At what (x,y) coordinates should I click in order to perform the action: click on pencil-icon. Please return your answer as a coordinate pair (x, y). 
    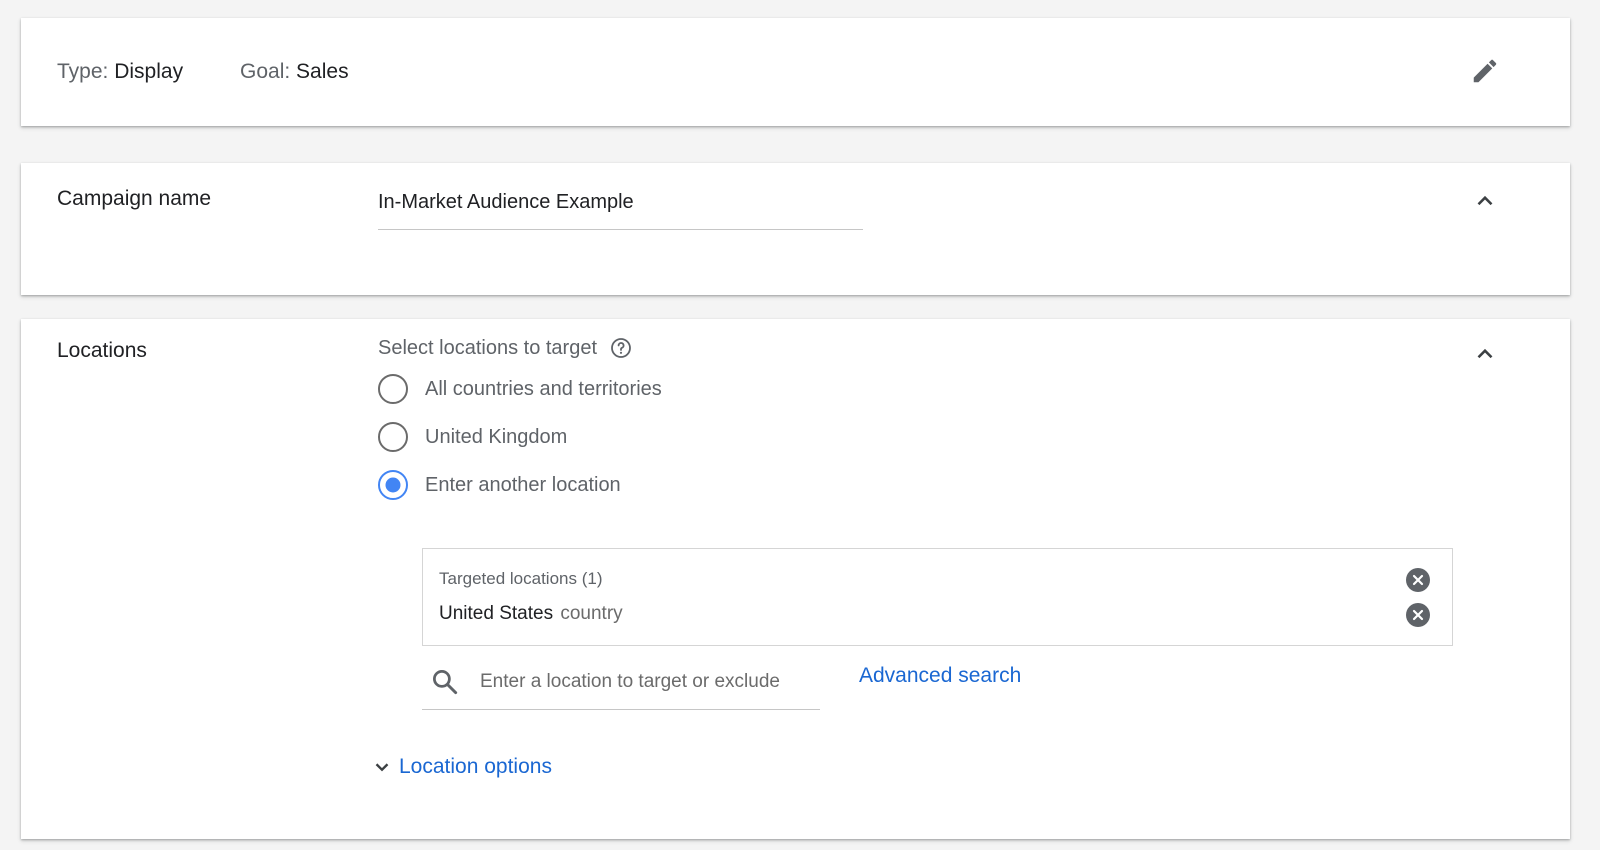
    Looking at the image, I should click on (1485, 71).